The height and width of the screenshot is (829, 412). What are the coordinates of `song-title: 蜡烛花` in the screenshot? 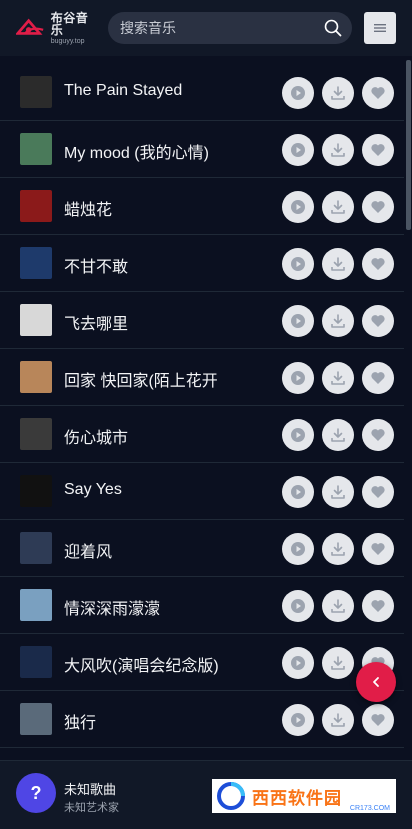 It's located at (88, 208).